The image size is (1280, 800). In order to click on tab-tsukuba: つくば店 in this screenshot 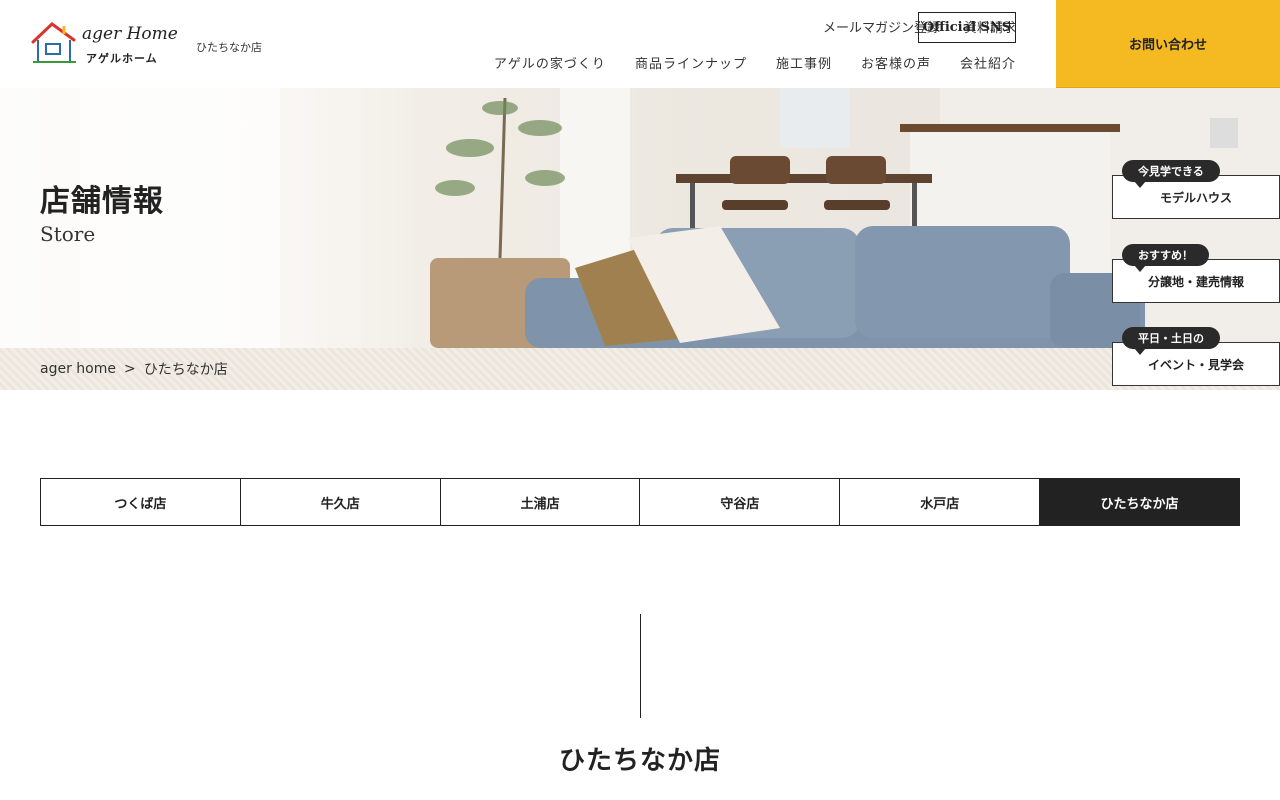, I will do `click(141, 502)`.